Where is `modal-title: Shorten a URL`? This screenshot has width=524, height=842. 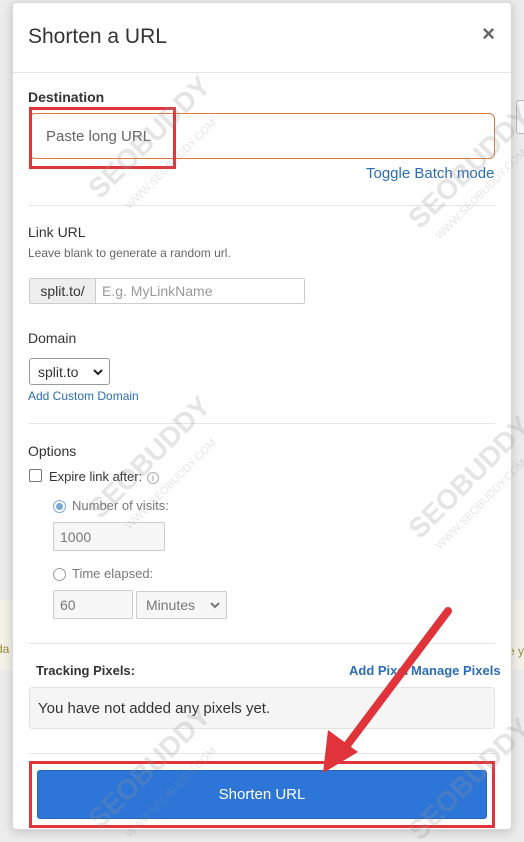 modal-title: Shorten a URL is located at coordinates (97, 36).